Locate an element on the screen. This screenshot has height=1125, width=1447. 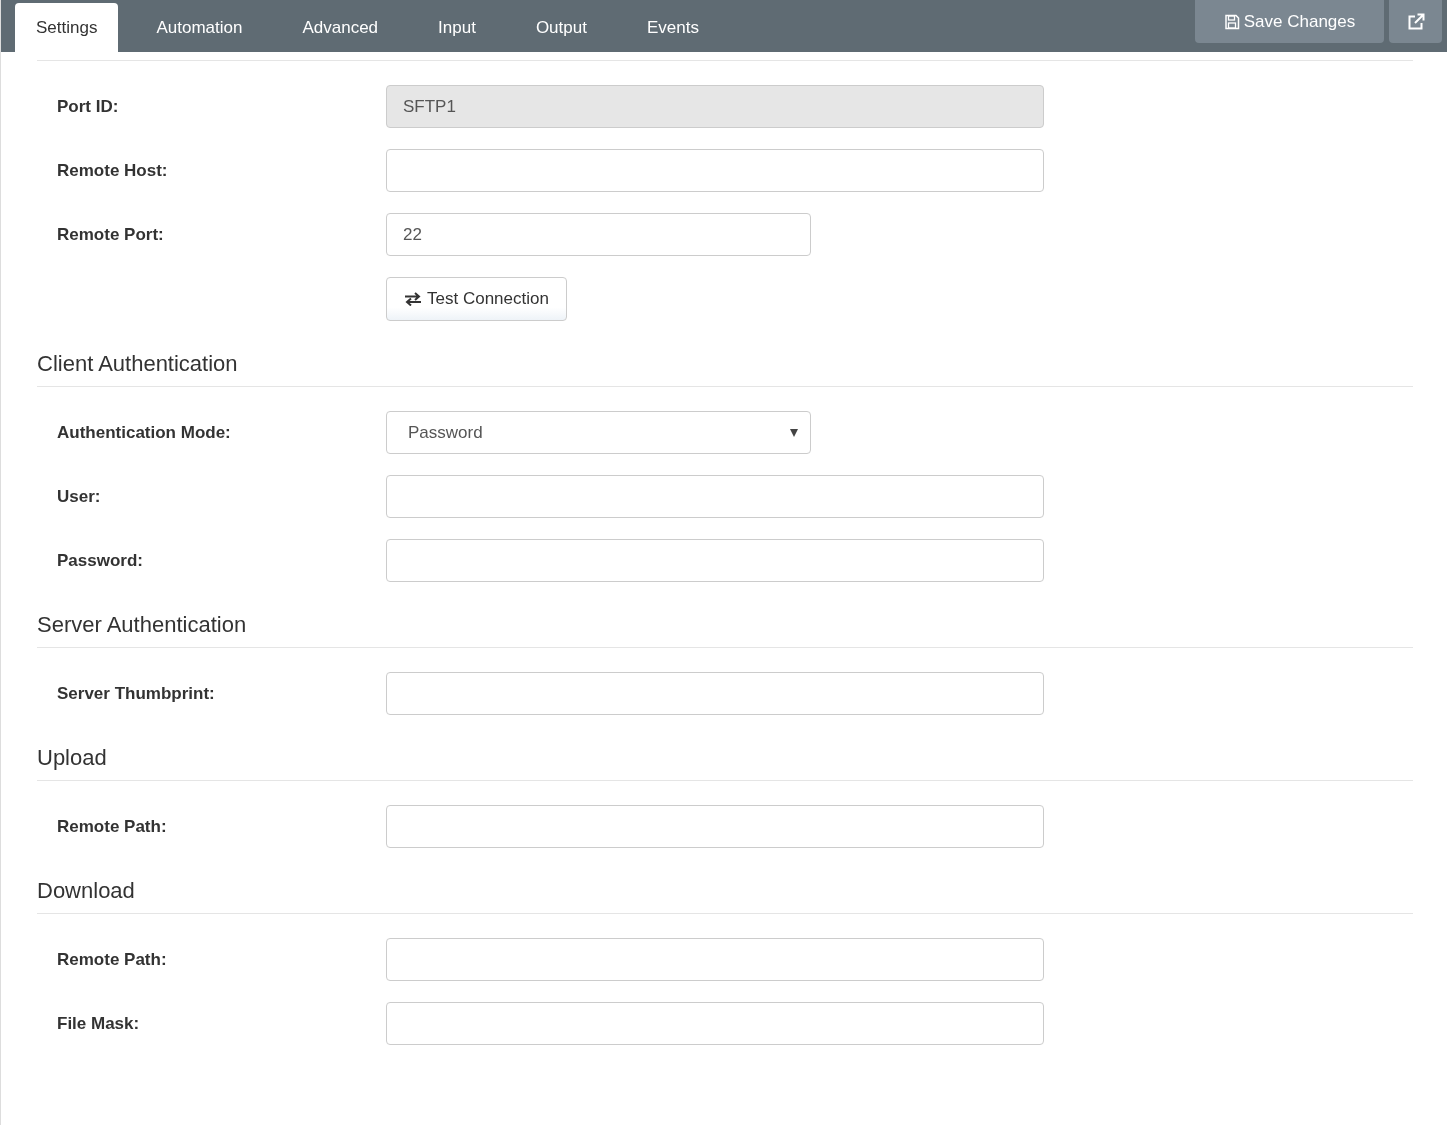
swap-arrows-icon is located at coordinates (413, 299).